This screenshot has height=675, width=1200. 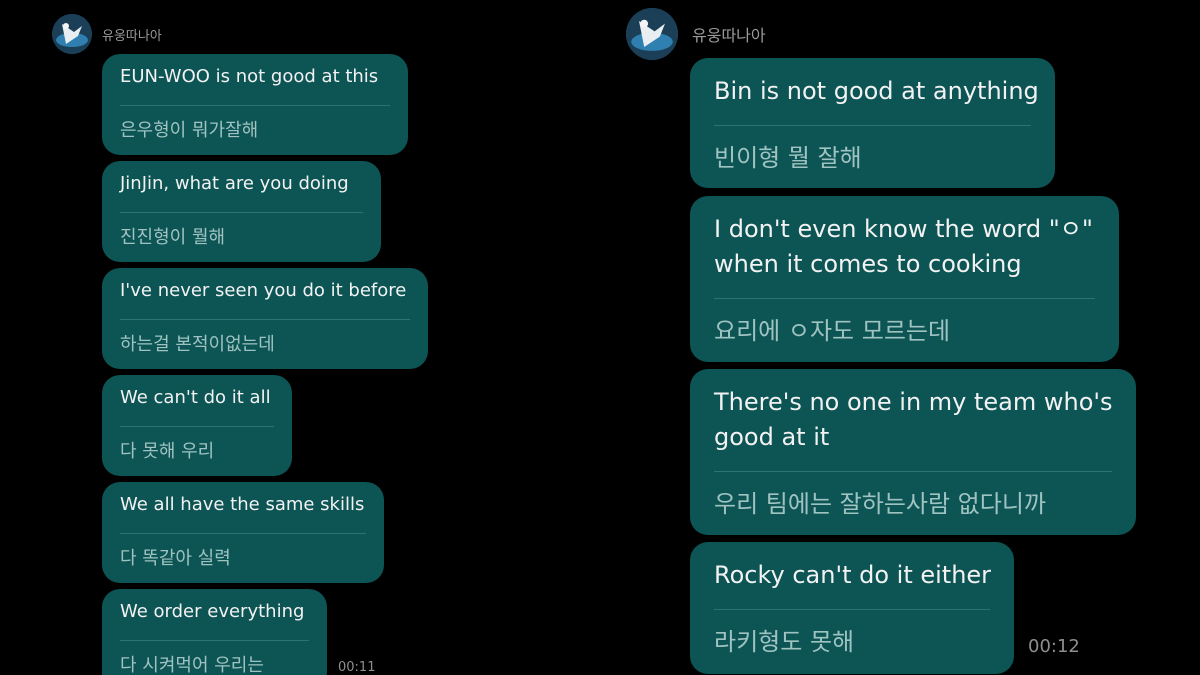 I want to click on avatar-image-icon, so click(x=652, y=34).